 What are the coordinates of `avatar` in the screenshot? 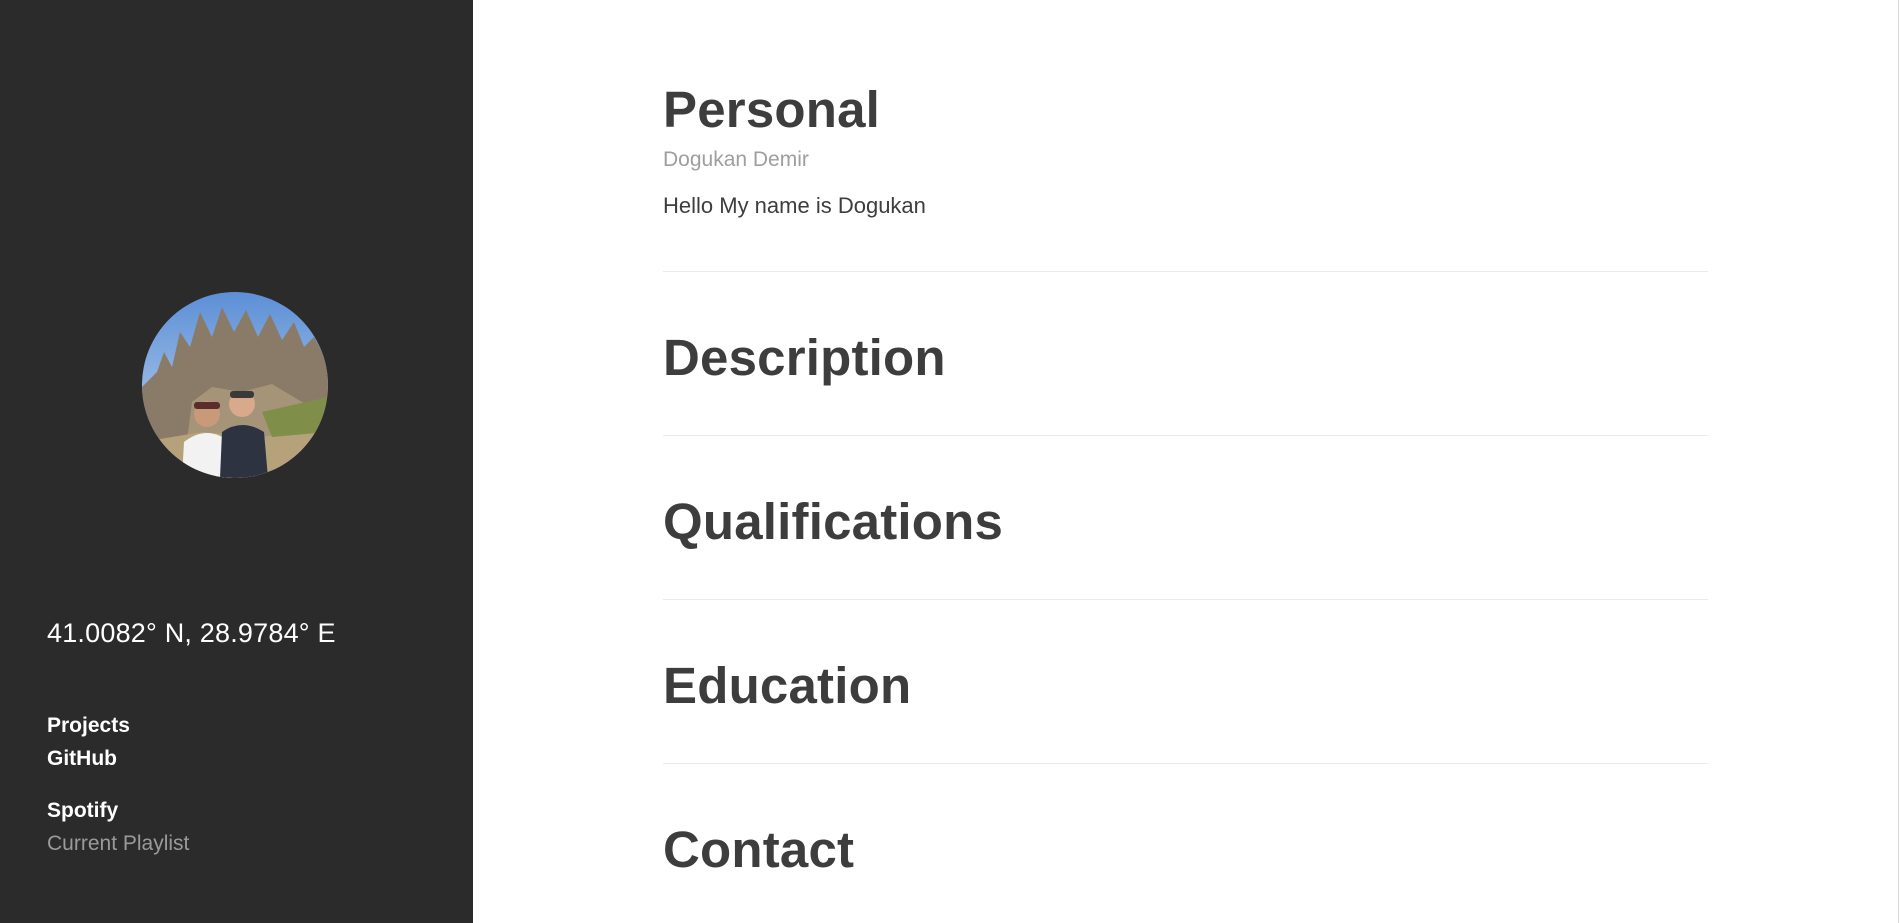 It's located at (235, 385).